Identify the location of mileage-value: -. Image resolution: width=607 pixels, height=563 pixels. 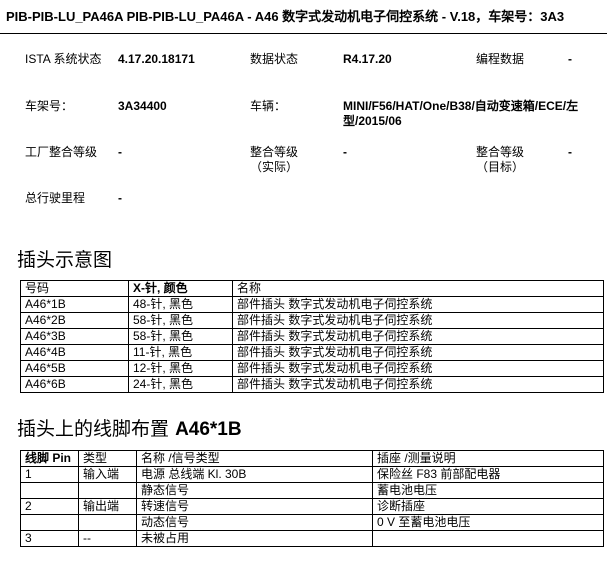
(120, 198).